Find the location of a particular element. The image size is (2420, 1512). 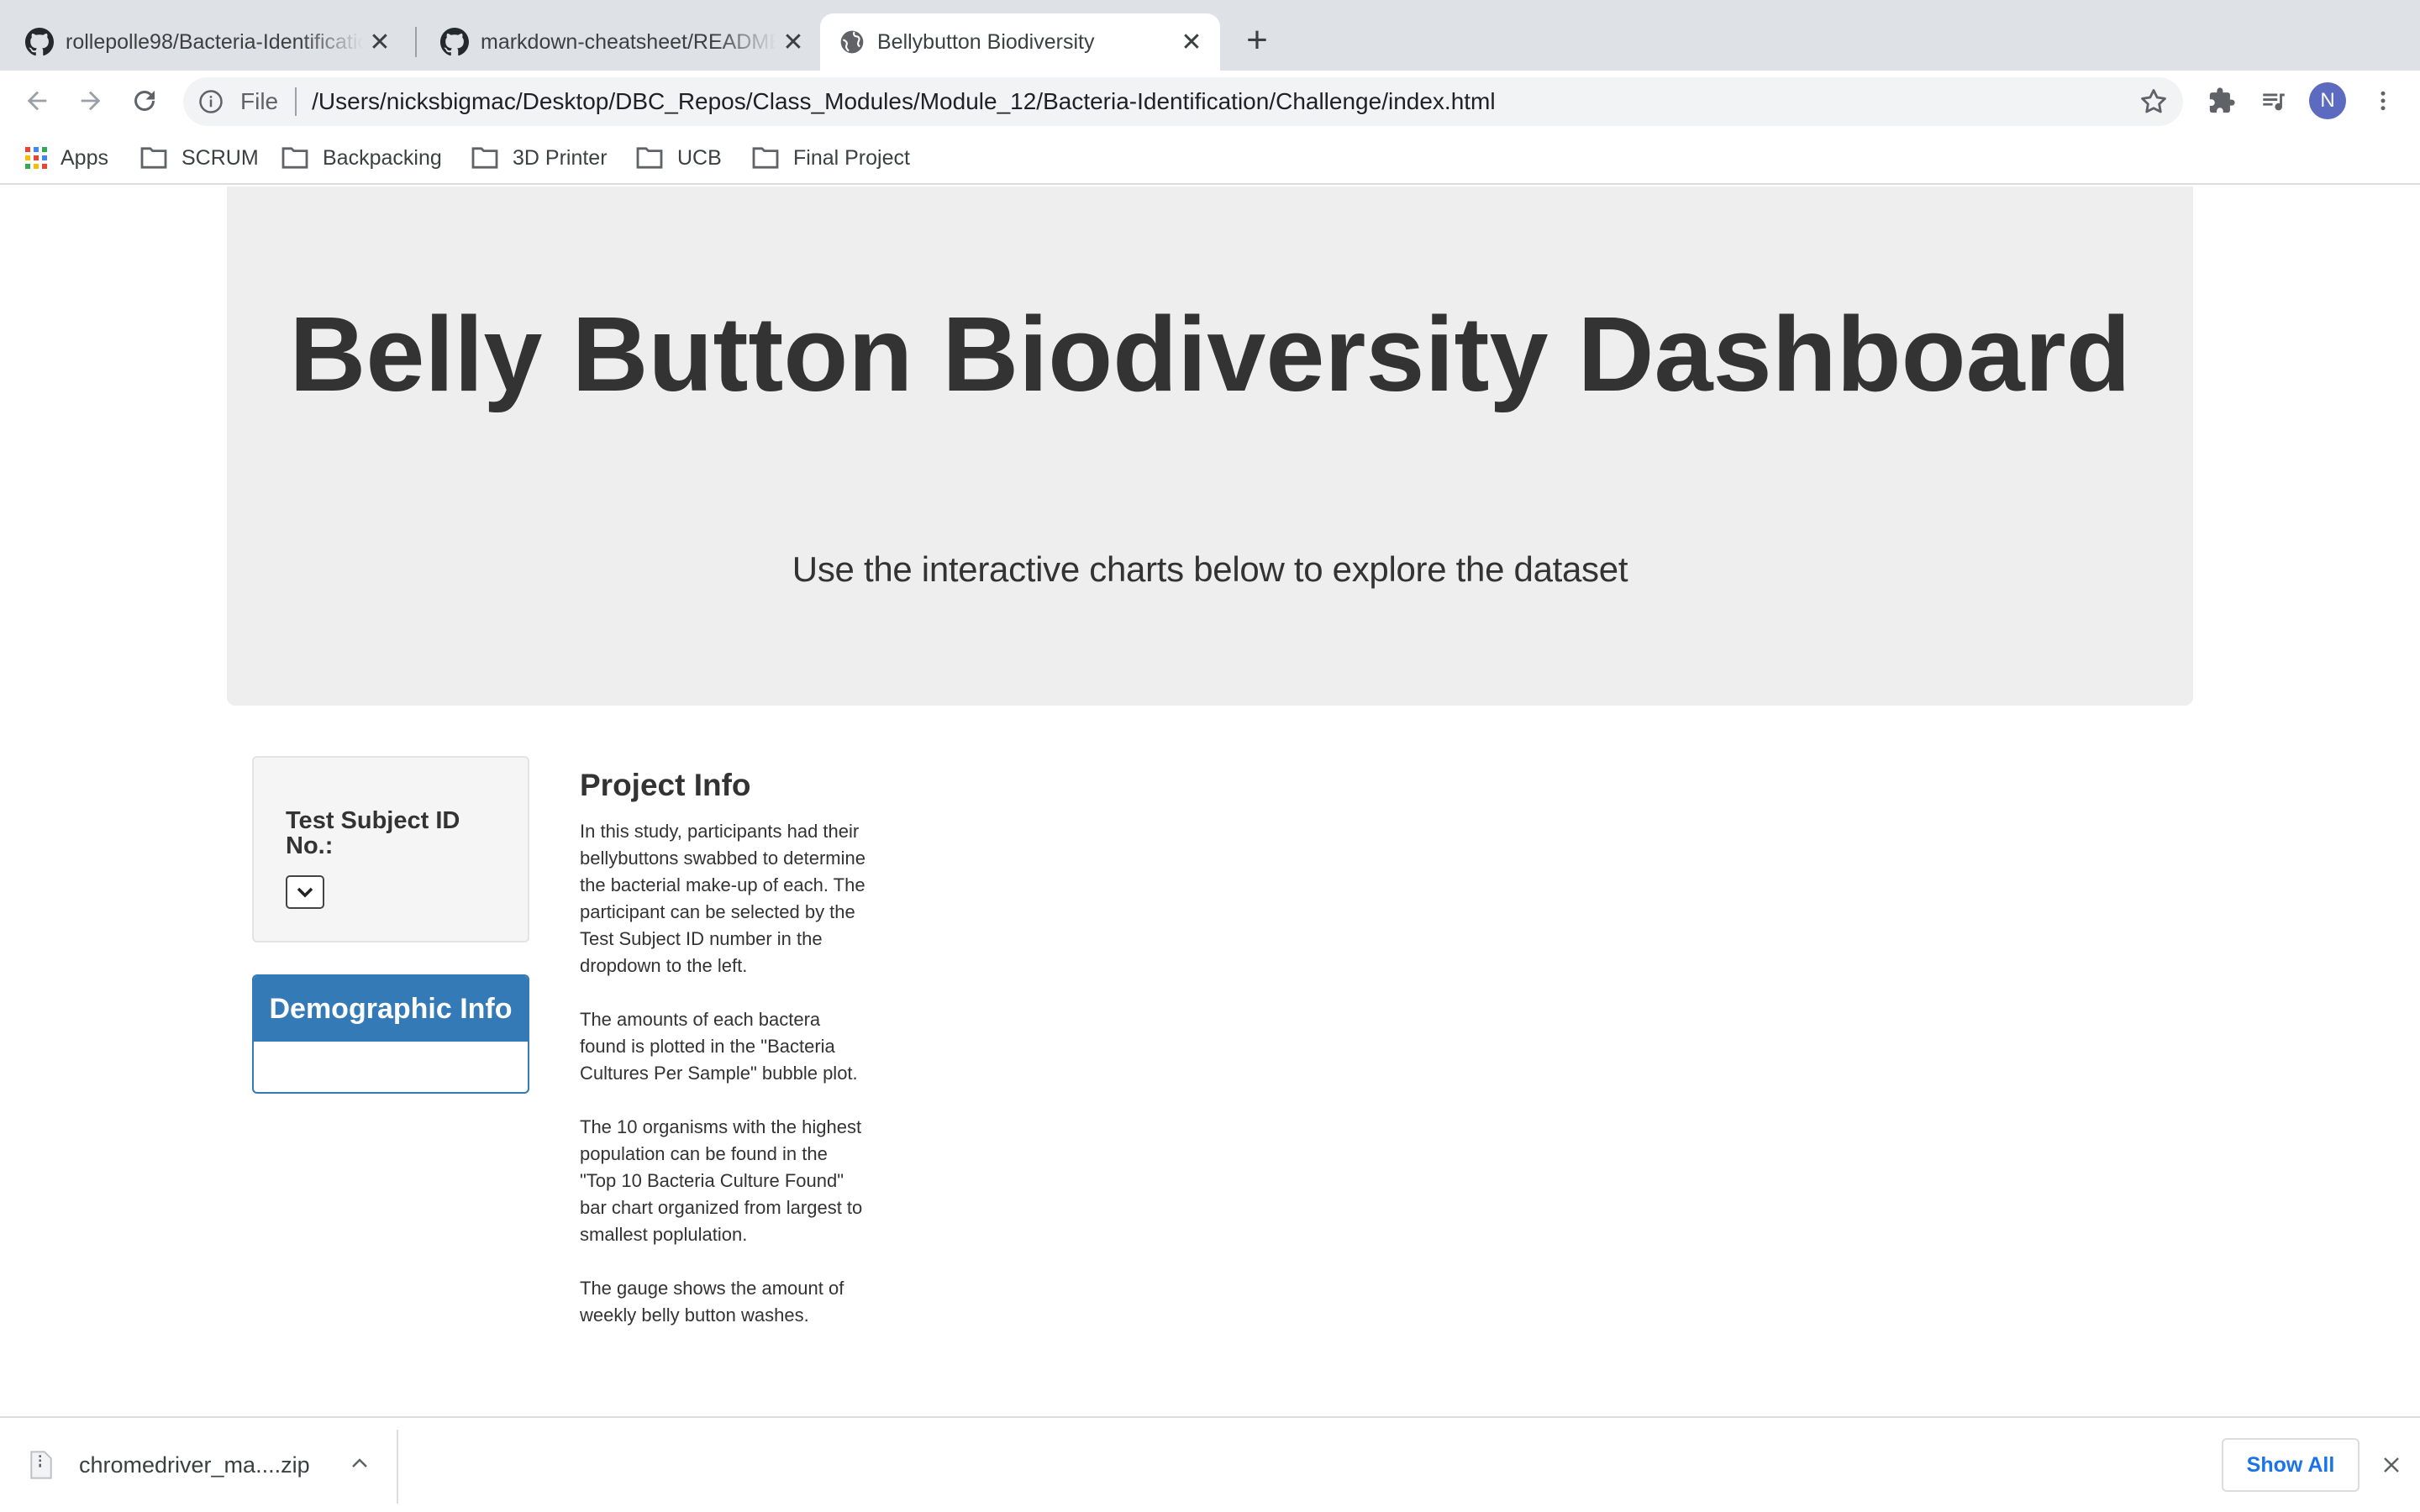

url-scheme-label: File is located at coordinates (259, 101).